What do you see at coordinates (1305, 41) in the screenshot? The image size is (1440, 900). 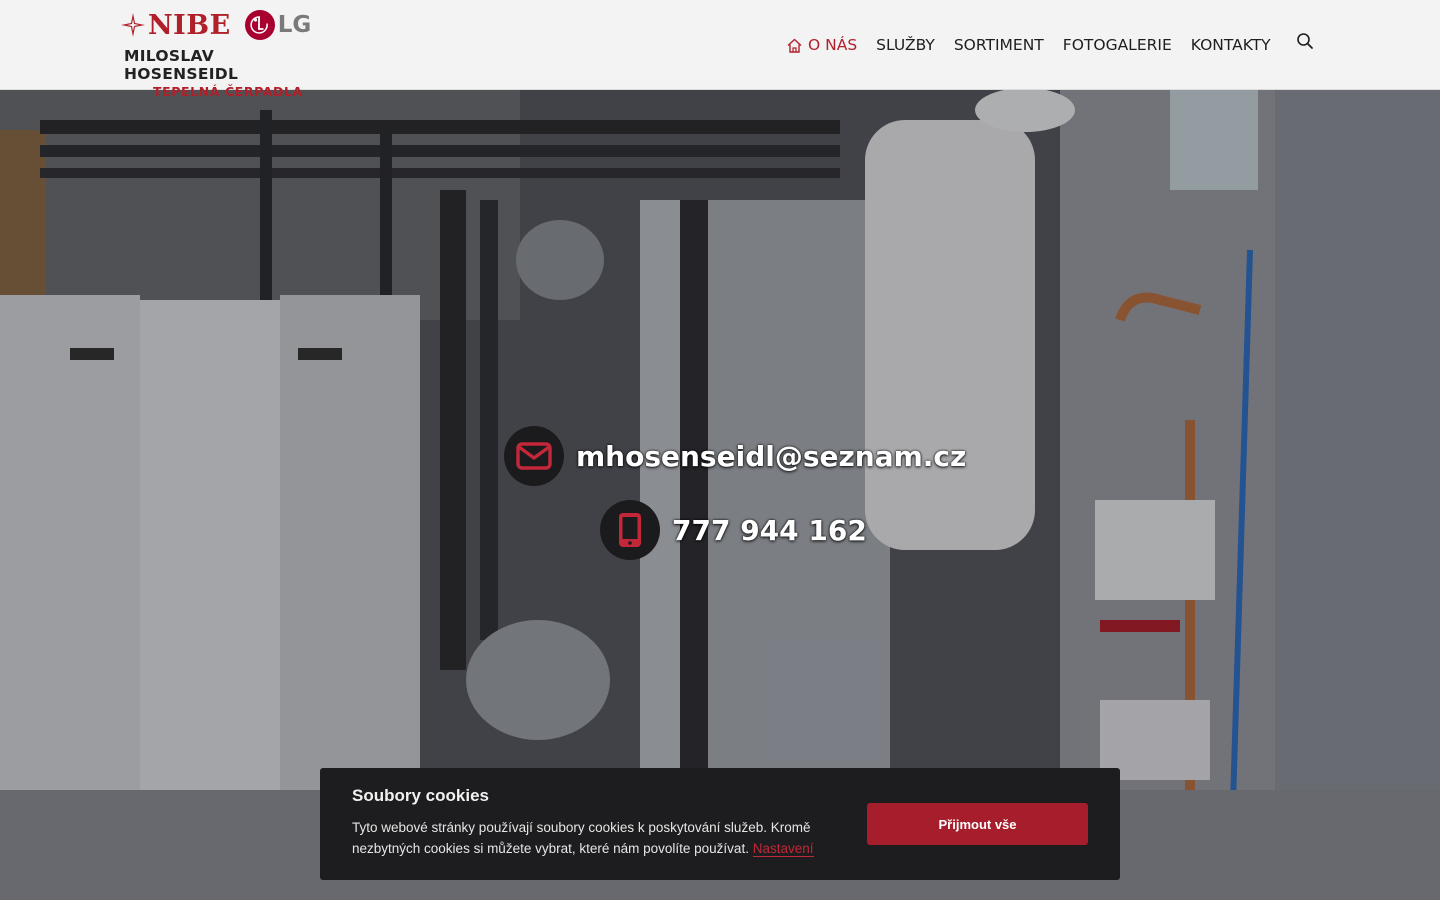 I see `search-icon` at bounding box center [1305, 41].